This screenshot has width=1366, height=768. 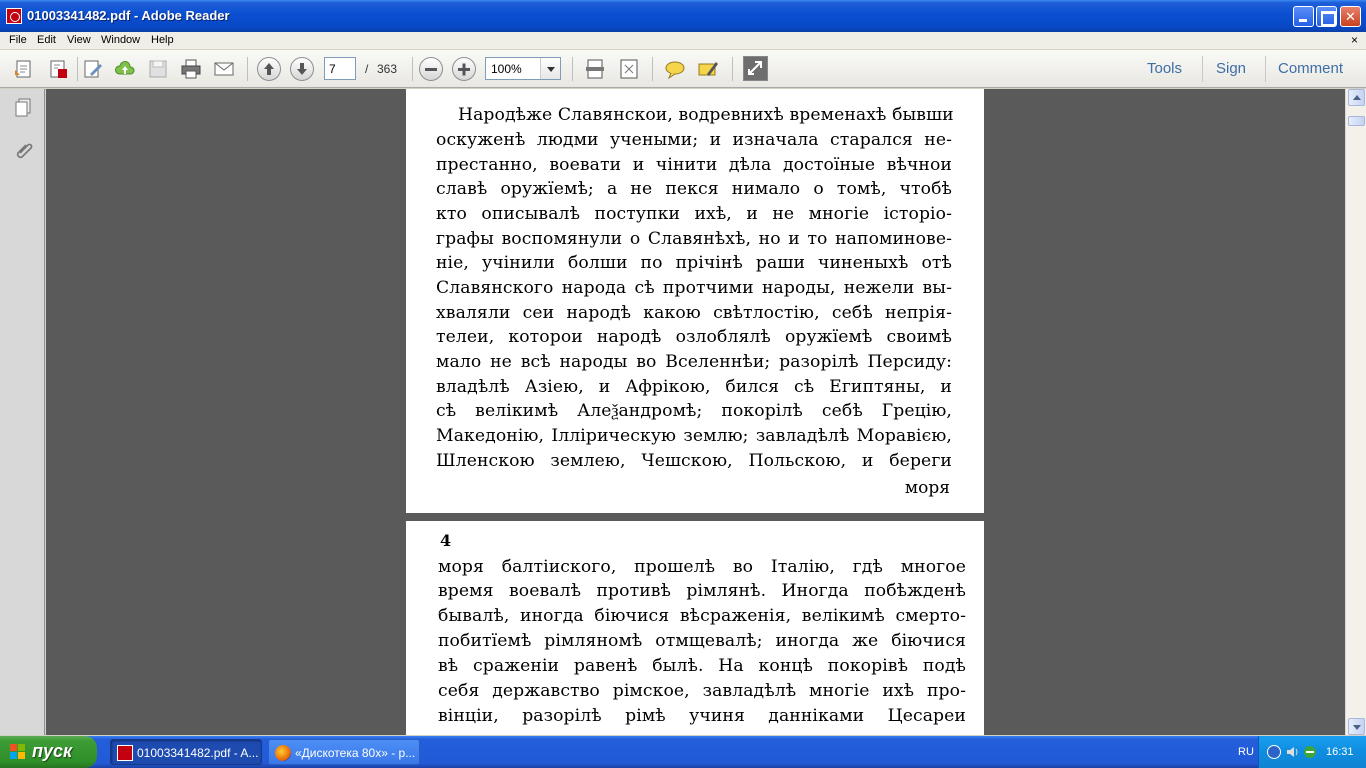 What do you see at coordinates (24, 69) in the screenshot?
I see `open-file-icon` at bounding box center [24, 69].